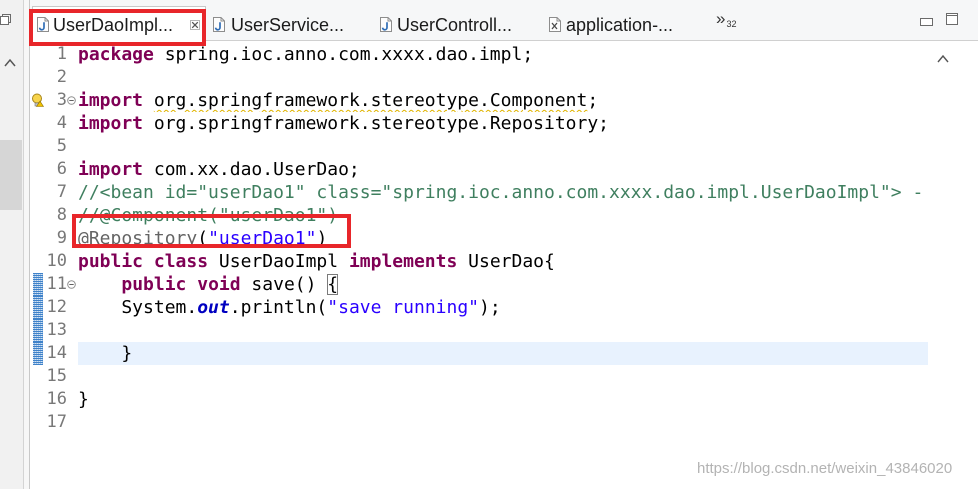  What do you see at coordinates (721, 18) in the screenshot?
I see `overflow-chevron: »` at bounding box center [721, 18].